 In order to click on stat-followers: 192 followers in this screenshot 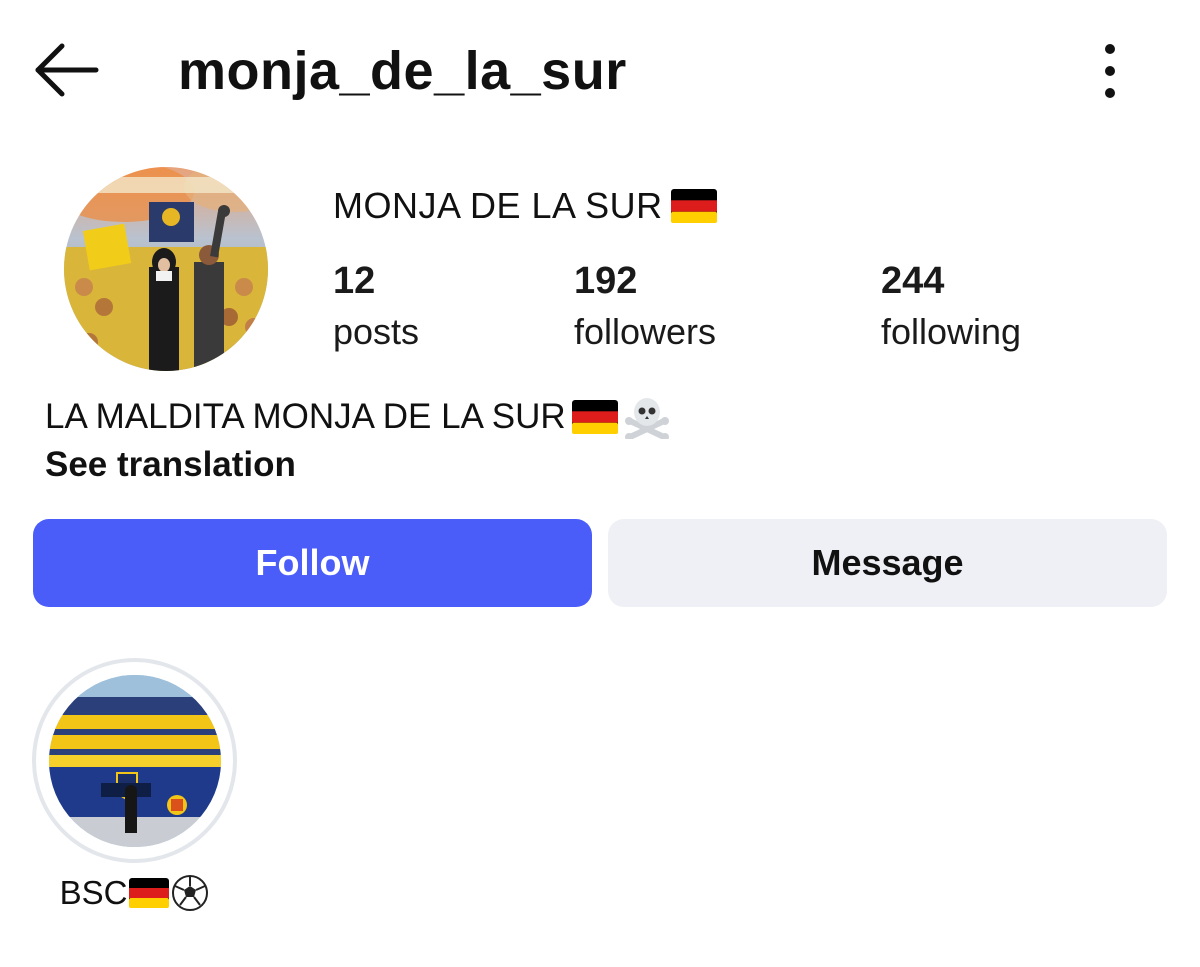, I will do `click(645, 307)`.